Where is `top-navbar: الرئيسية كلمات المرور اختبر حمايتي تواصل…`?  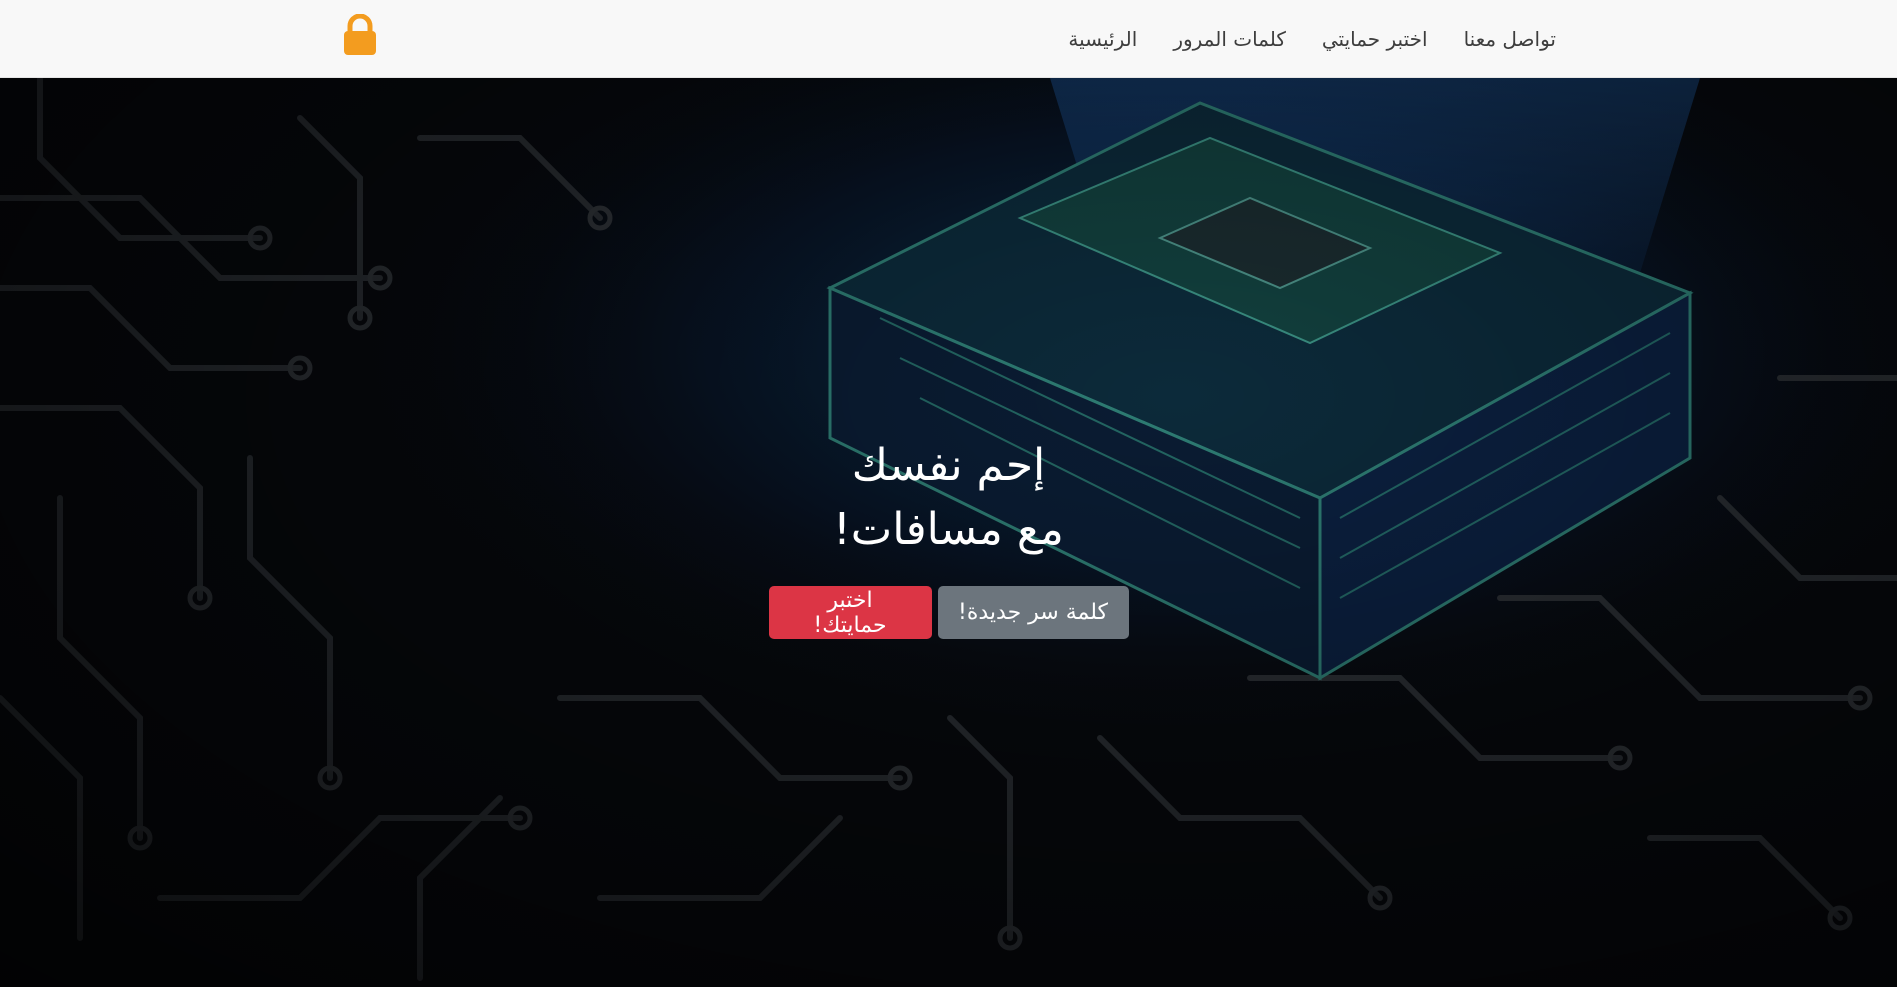
top-navbar: الرئيسية كلمات المرور اختبر حمايتي تواصل… is located at coordinates (948, 39).